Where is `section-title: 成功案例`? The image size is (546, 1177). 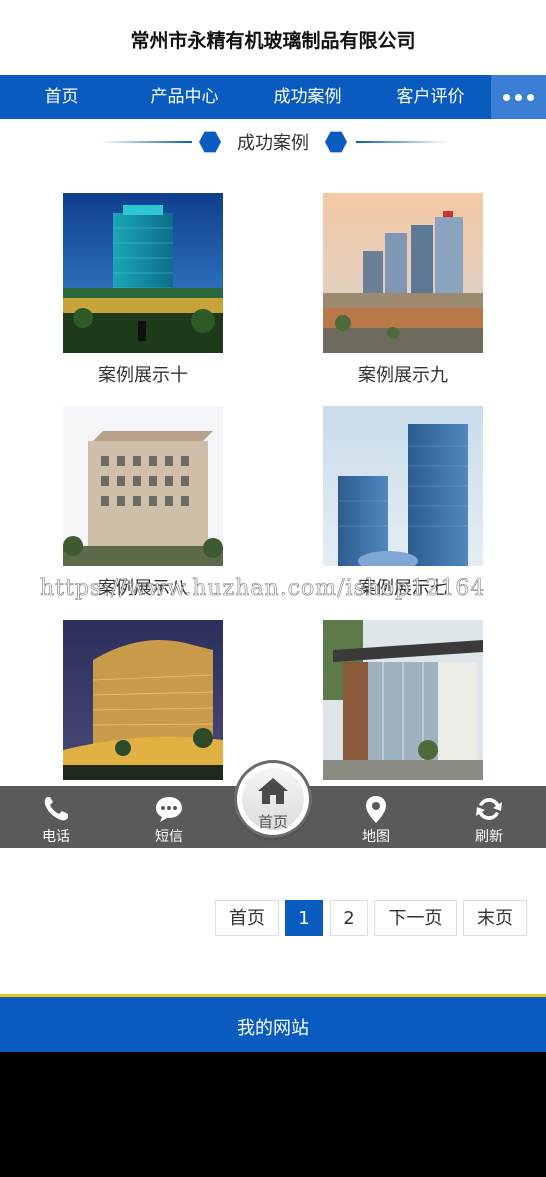
section-title: 成功案例 is located at coordinates (273, 143).